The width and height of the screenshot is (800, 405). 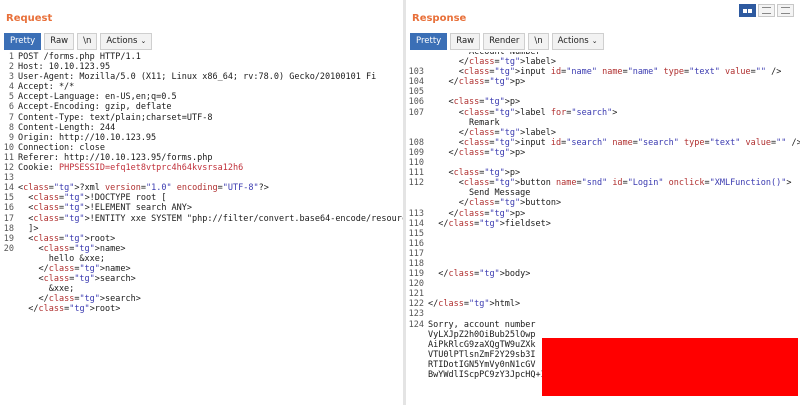 What do you see at coordinates (416, 112) in the screenshot?
I see `line-number: 107` at bounding box center [416, 112].